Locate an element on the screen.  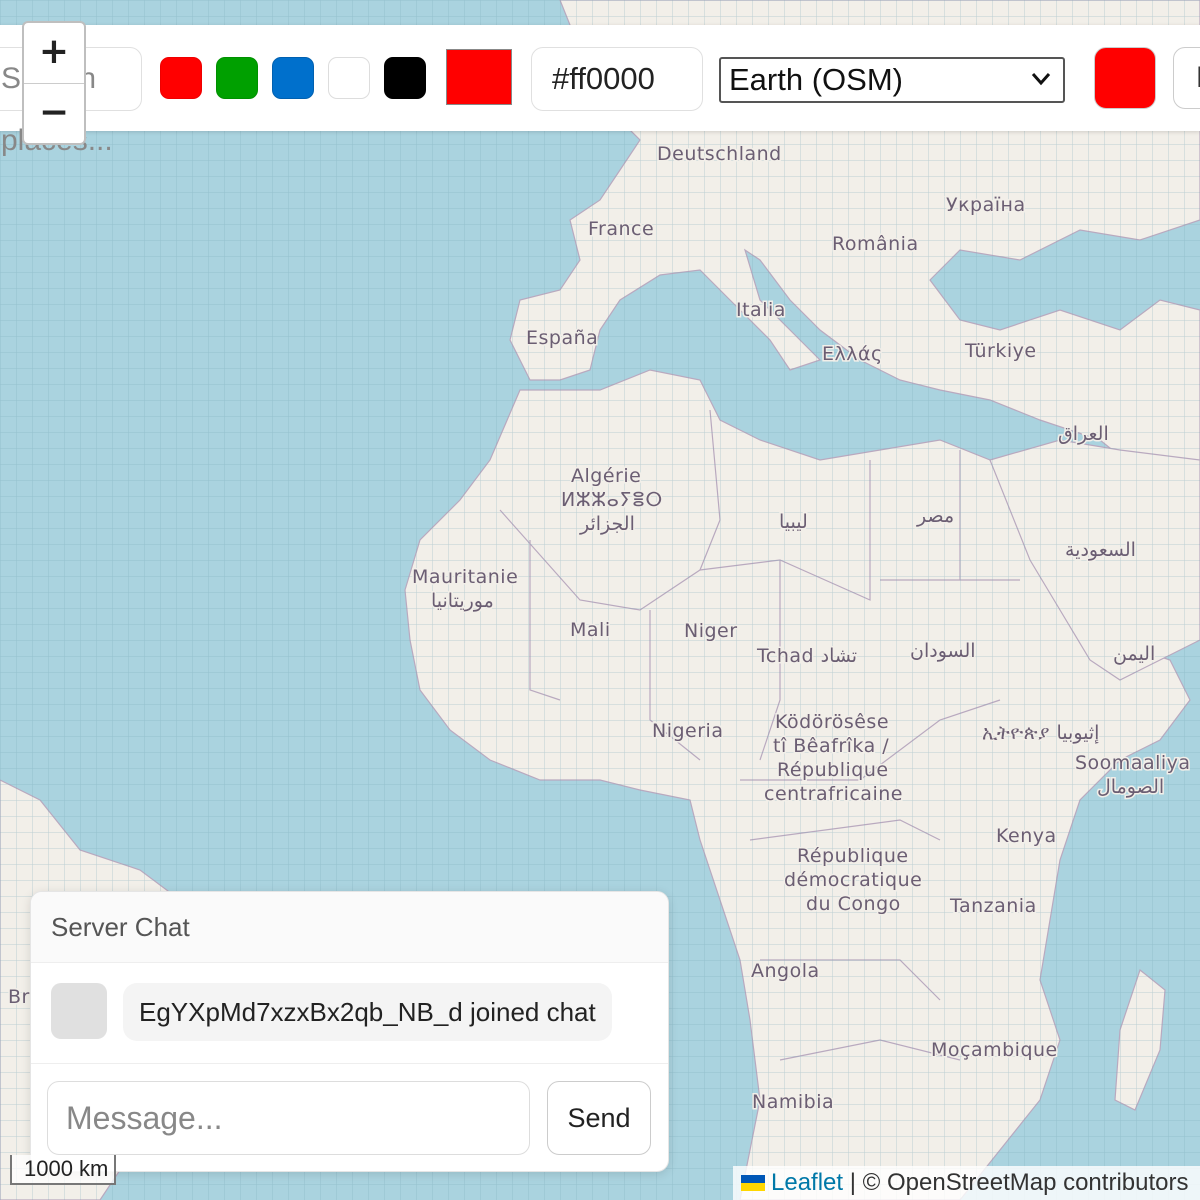
send-button: Send is located at coordinates (599, 1118).